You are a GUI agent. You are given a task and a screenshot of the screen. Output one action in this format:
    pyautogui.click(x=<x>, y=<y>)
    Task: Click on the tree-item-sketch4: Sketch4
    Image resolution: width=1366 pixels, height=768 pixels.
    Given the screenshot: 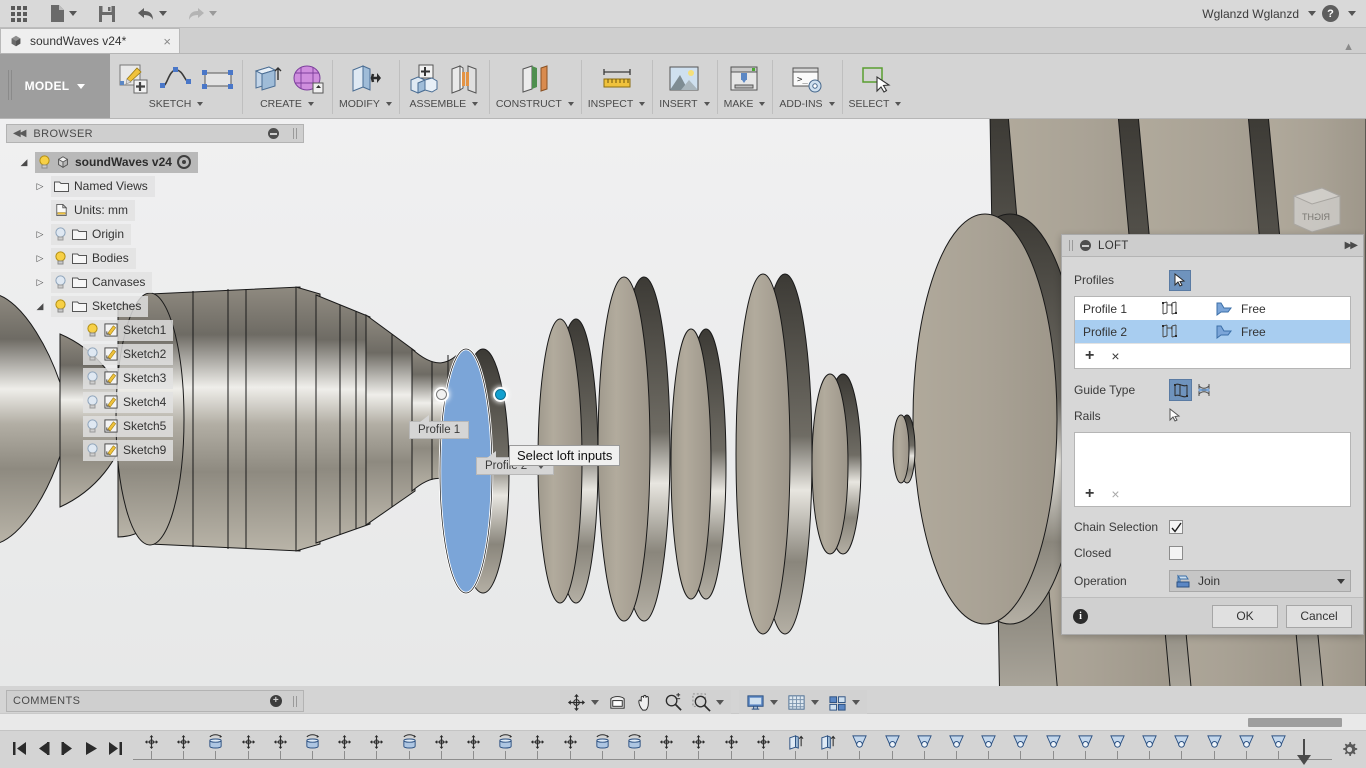 What is the action you would take?
    pyautogui.click(x=155, y=402)
    